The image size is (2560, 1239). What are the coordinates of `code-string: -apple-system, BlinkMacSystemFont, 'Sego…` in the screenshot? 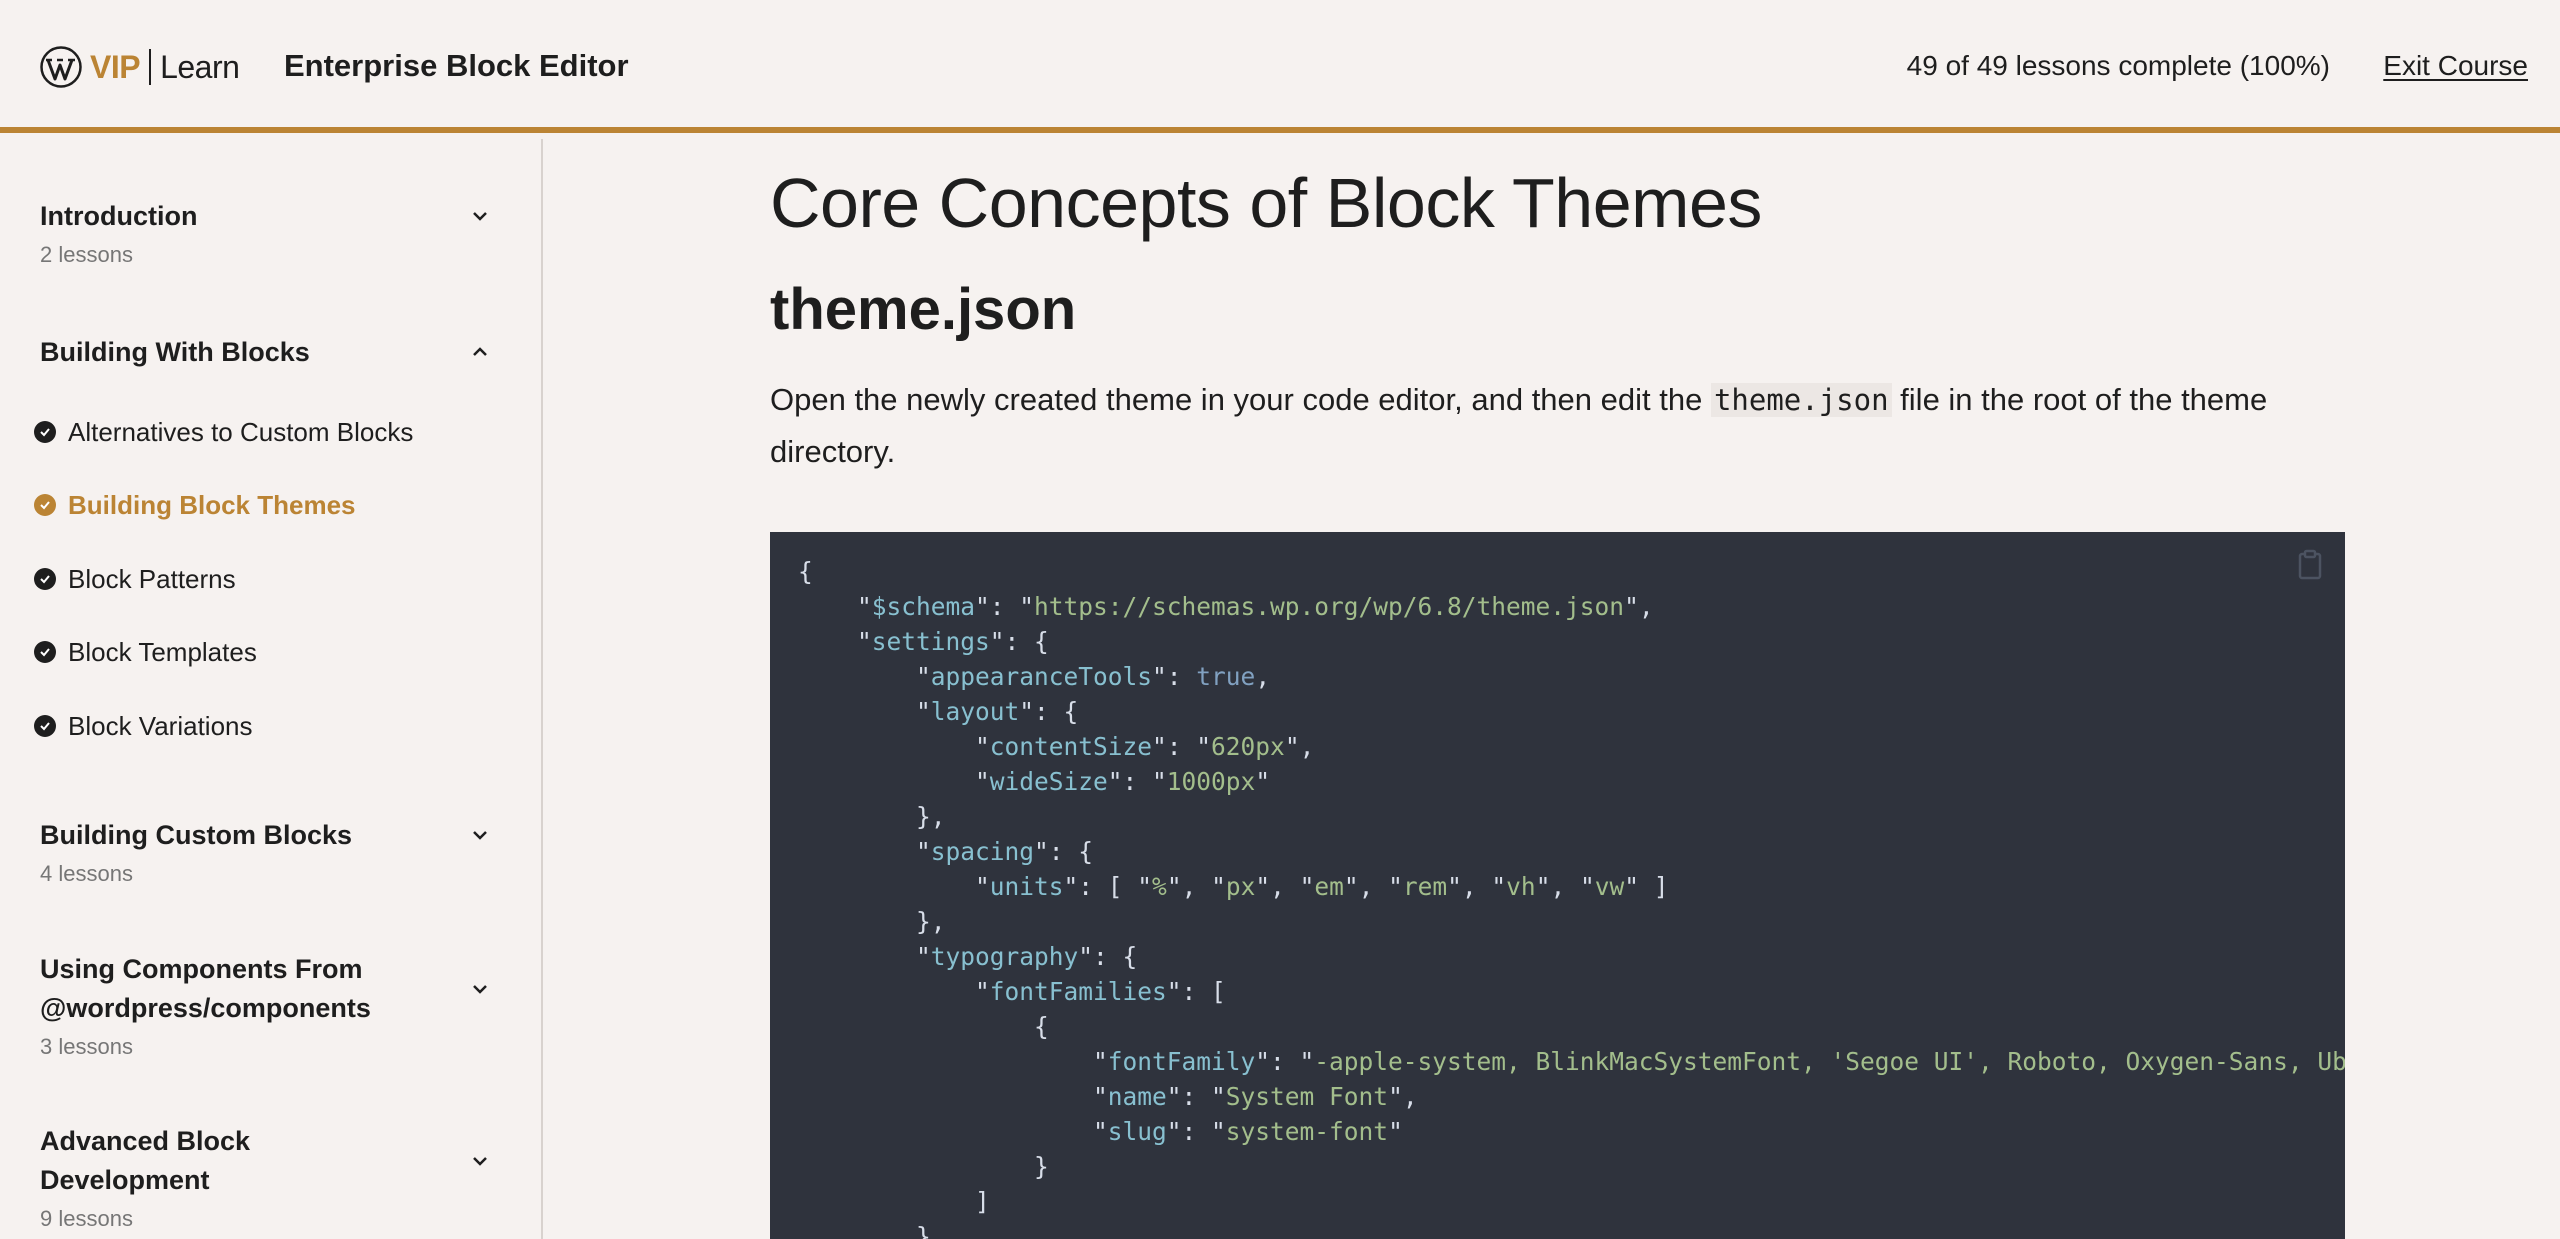 It's located at (1829, 1061).